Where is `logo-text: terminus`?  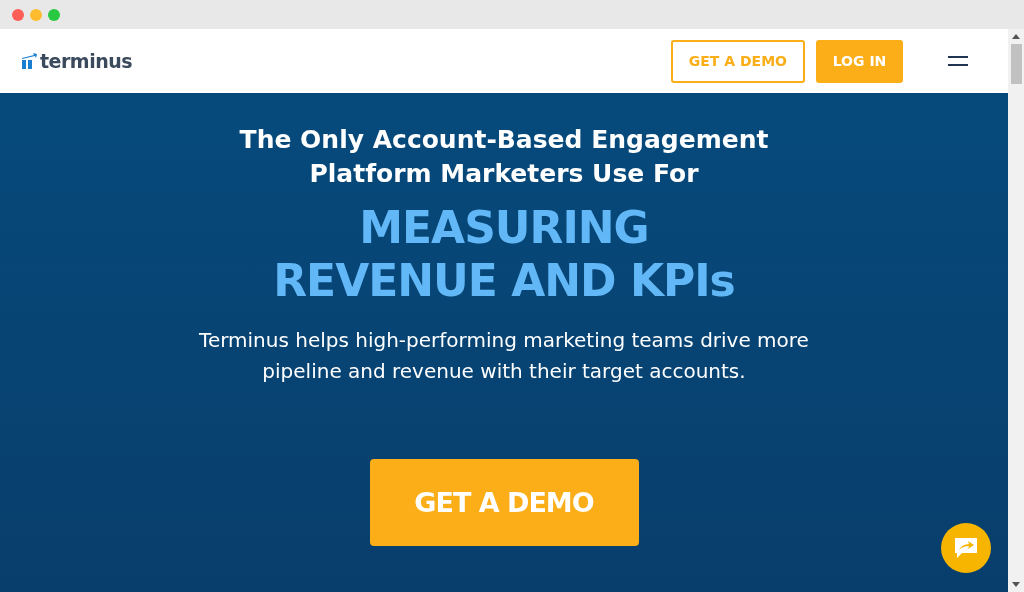 logo-text: terminus is located at coordinates (86, 61).